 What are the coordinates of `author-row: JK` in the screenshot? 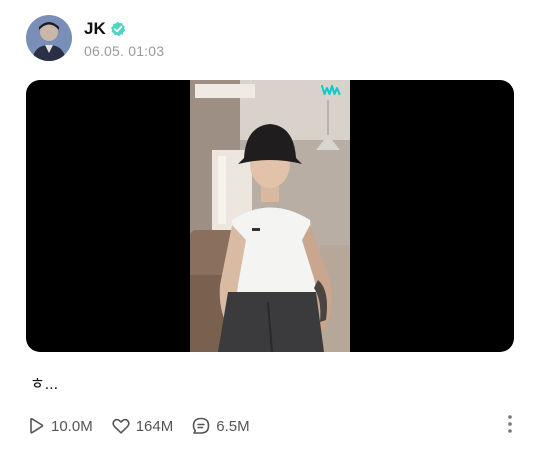 It's located at (124, 29).